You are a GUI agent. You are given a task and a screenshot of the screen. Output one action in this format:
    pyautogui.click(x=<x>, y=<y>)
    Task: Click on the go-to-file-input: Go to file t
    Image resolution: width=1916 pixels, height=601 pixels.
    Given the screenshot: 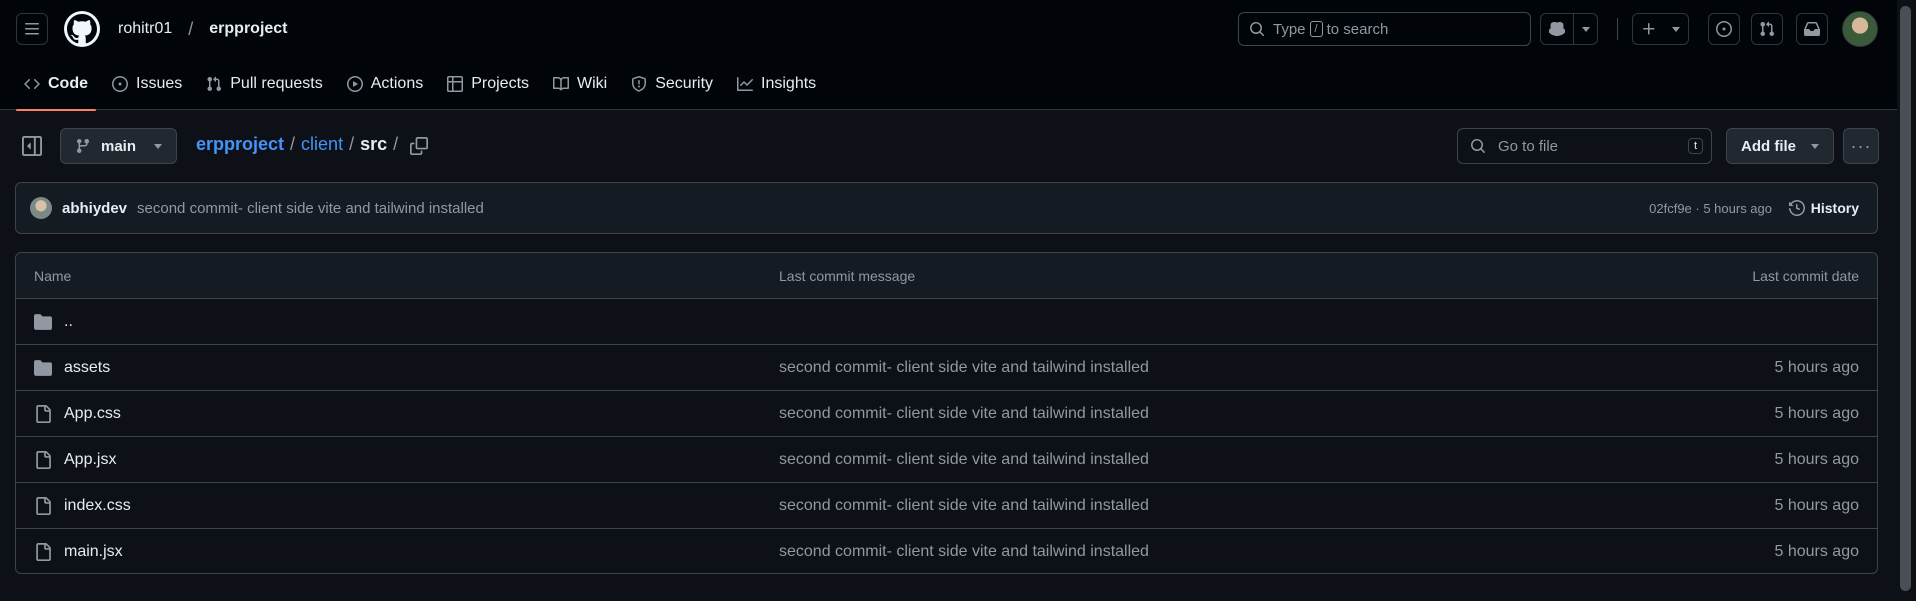 What is the action you would take?
    pyautogui.click(x=1584, y=146)
    